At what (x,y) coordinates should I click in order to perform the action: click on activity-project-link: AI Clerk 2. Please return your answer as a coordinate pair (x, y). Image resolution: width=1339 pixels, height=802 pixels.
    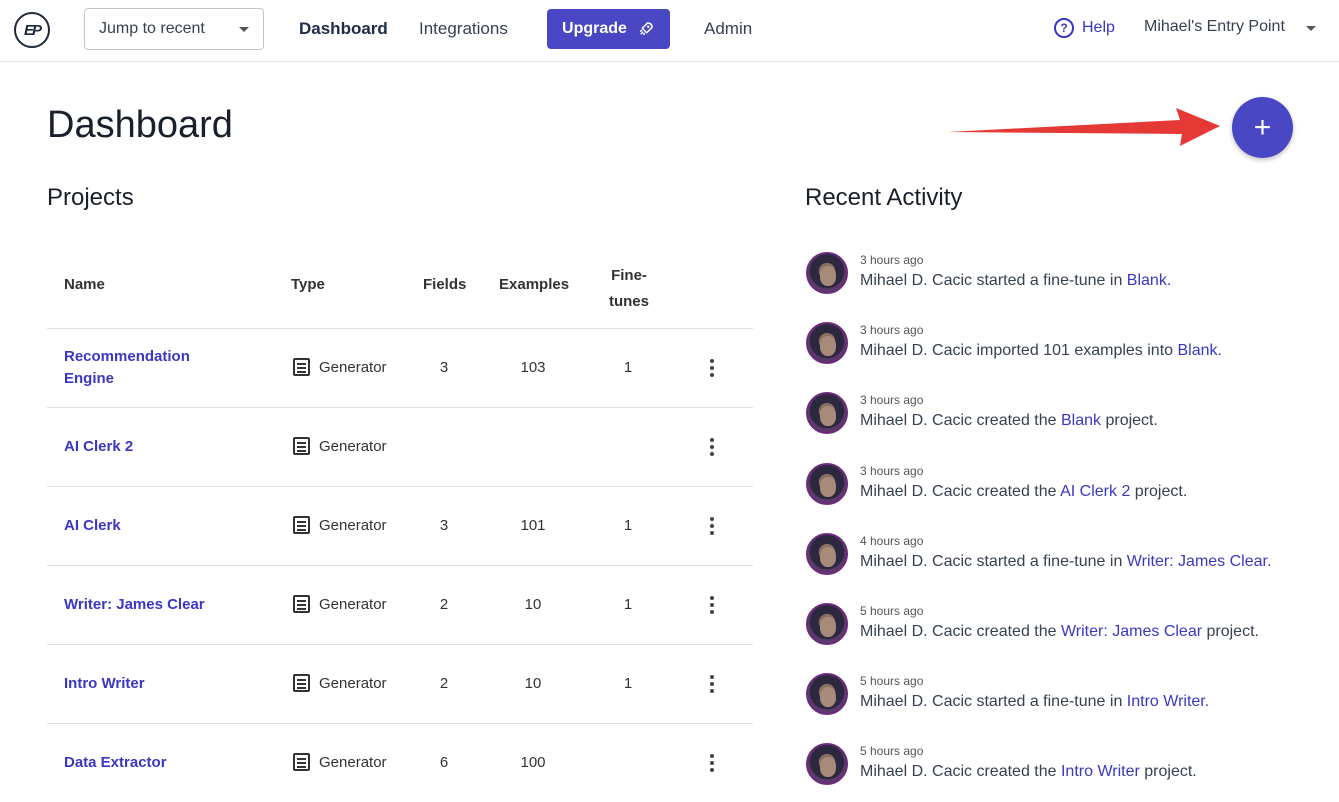
    Looking at the image, I should click on (1095, 491).